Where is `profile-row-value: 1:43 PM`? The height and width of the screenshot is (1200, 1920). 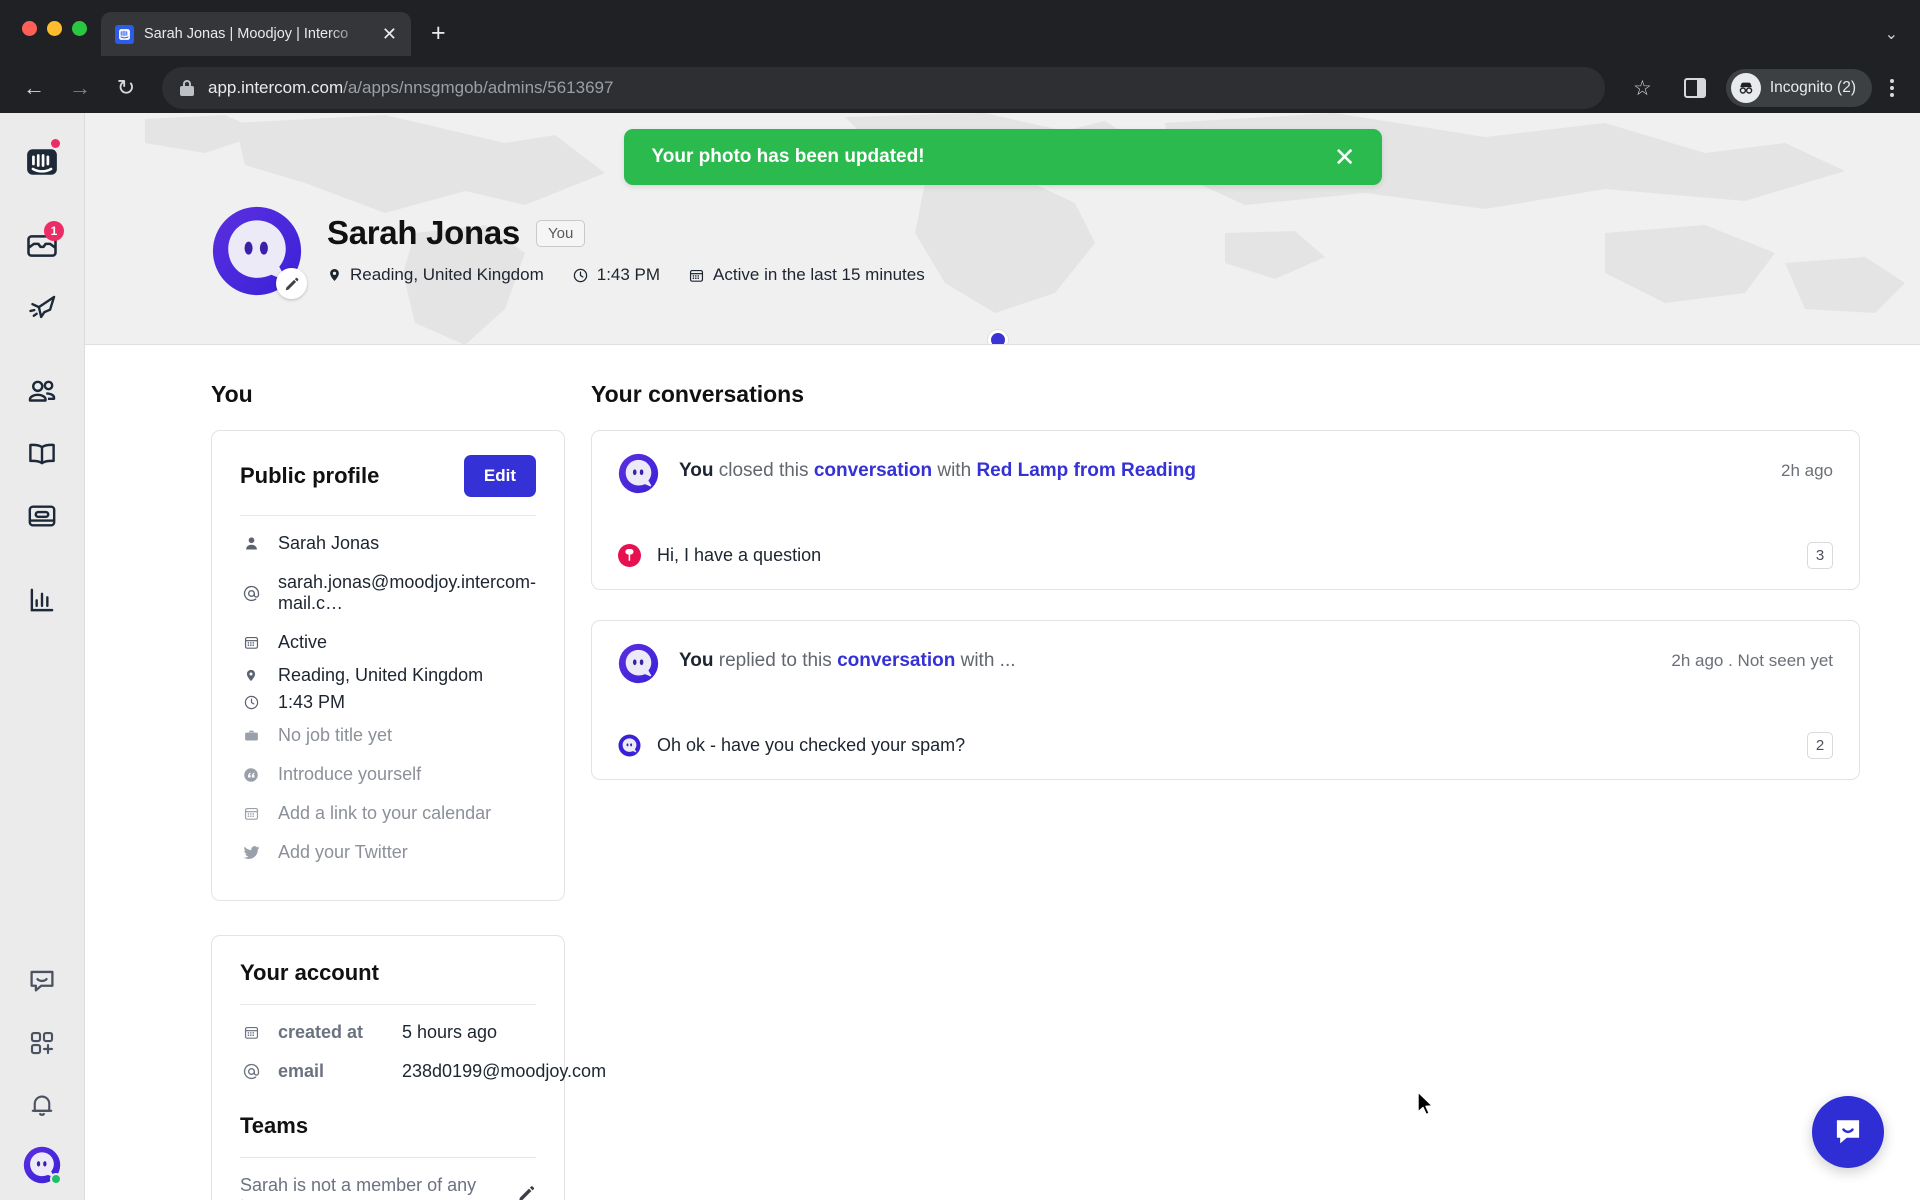
profile-row-value: 1:43 PM is located at coordinates (312, 702).